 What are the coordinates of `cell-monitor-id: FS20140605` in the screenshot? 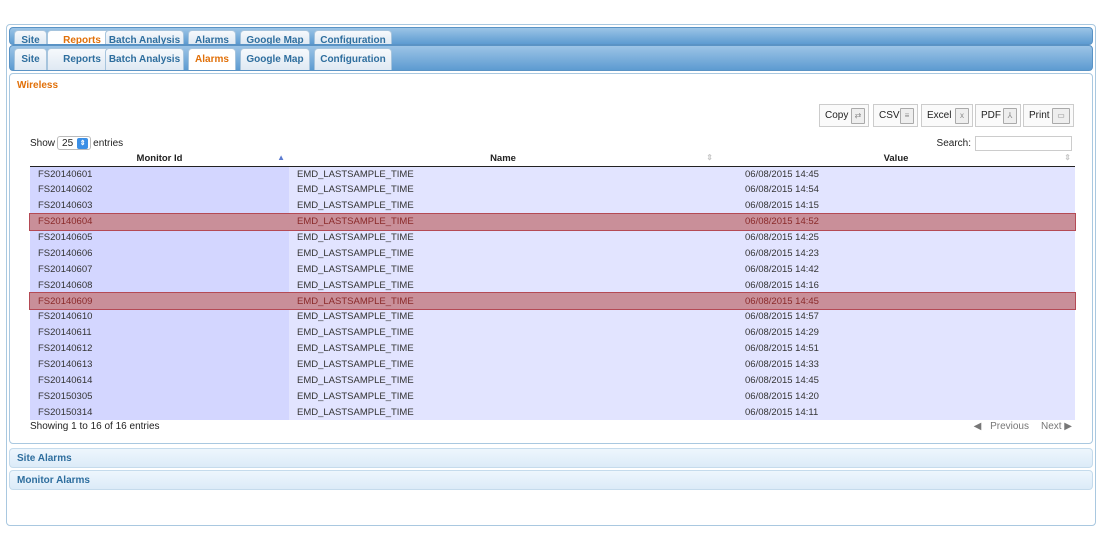 It's located at (159, 237).